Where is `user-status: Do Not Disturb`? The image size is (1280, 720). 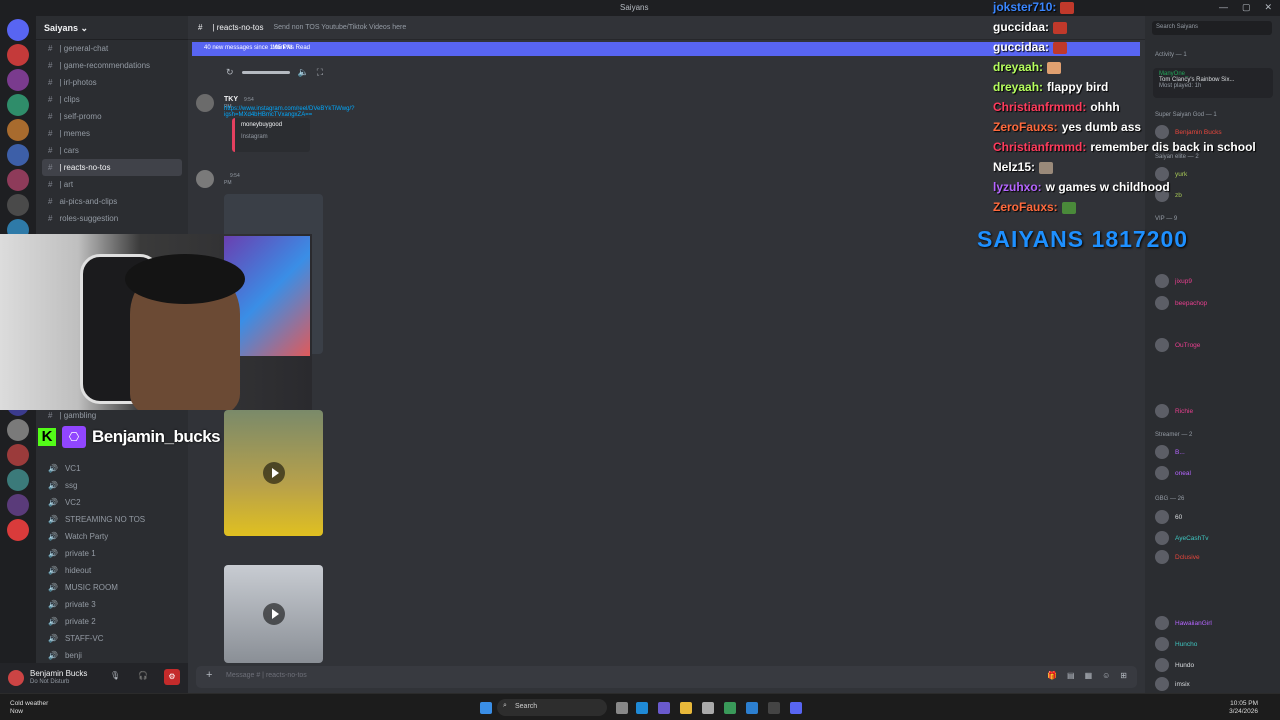 user-status: Do Not Disturb is located at coordinates (50, 682).